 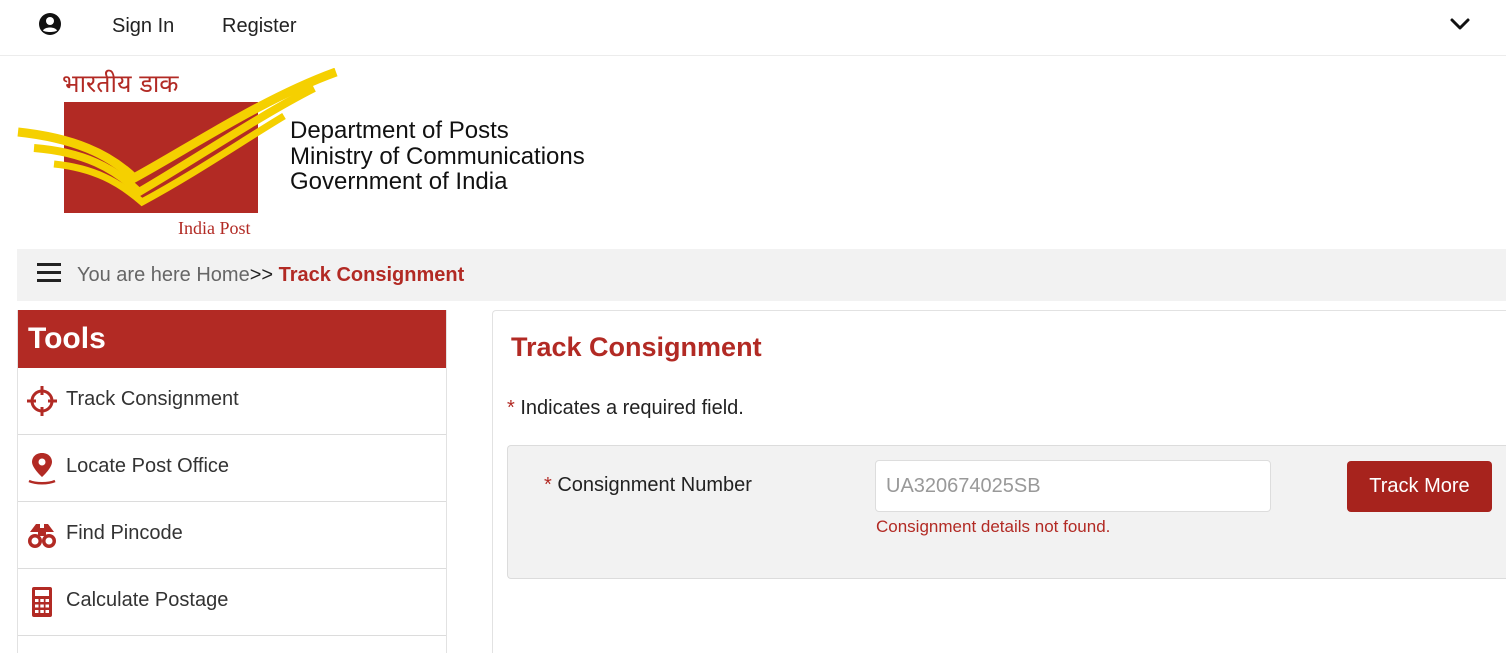 I want to click on tools-heading: Tools, so click(x=232, y=339).